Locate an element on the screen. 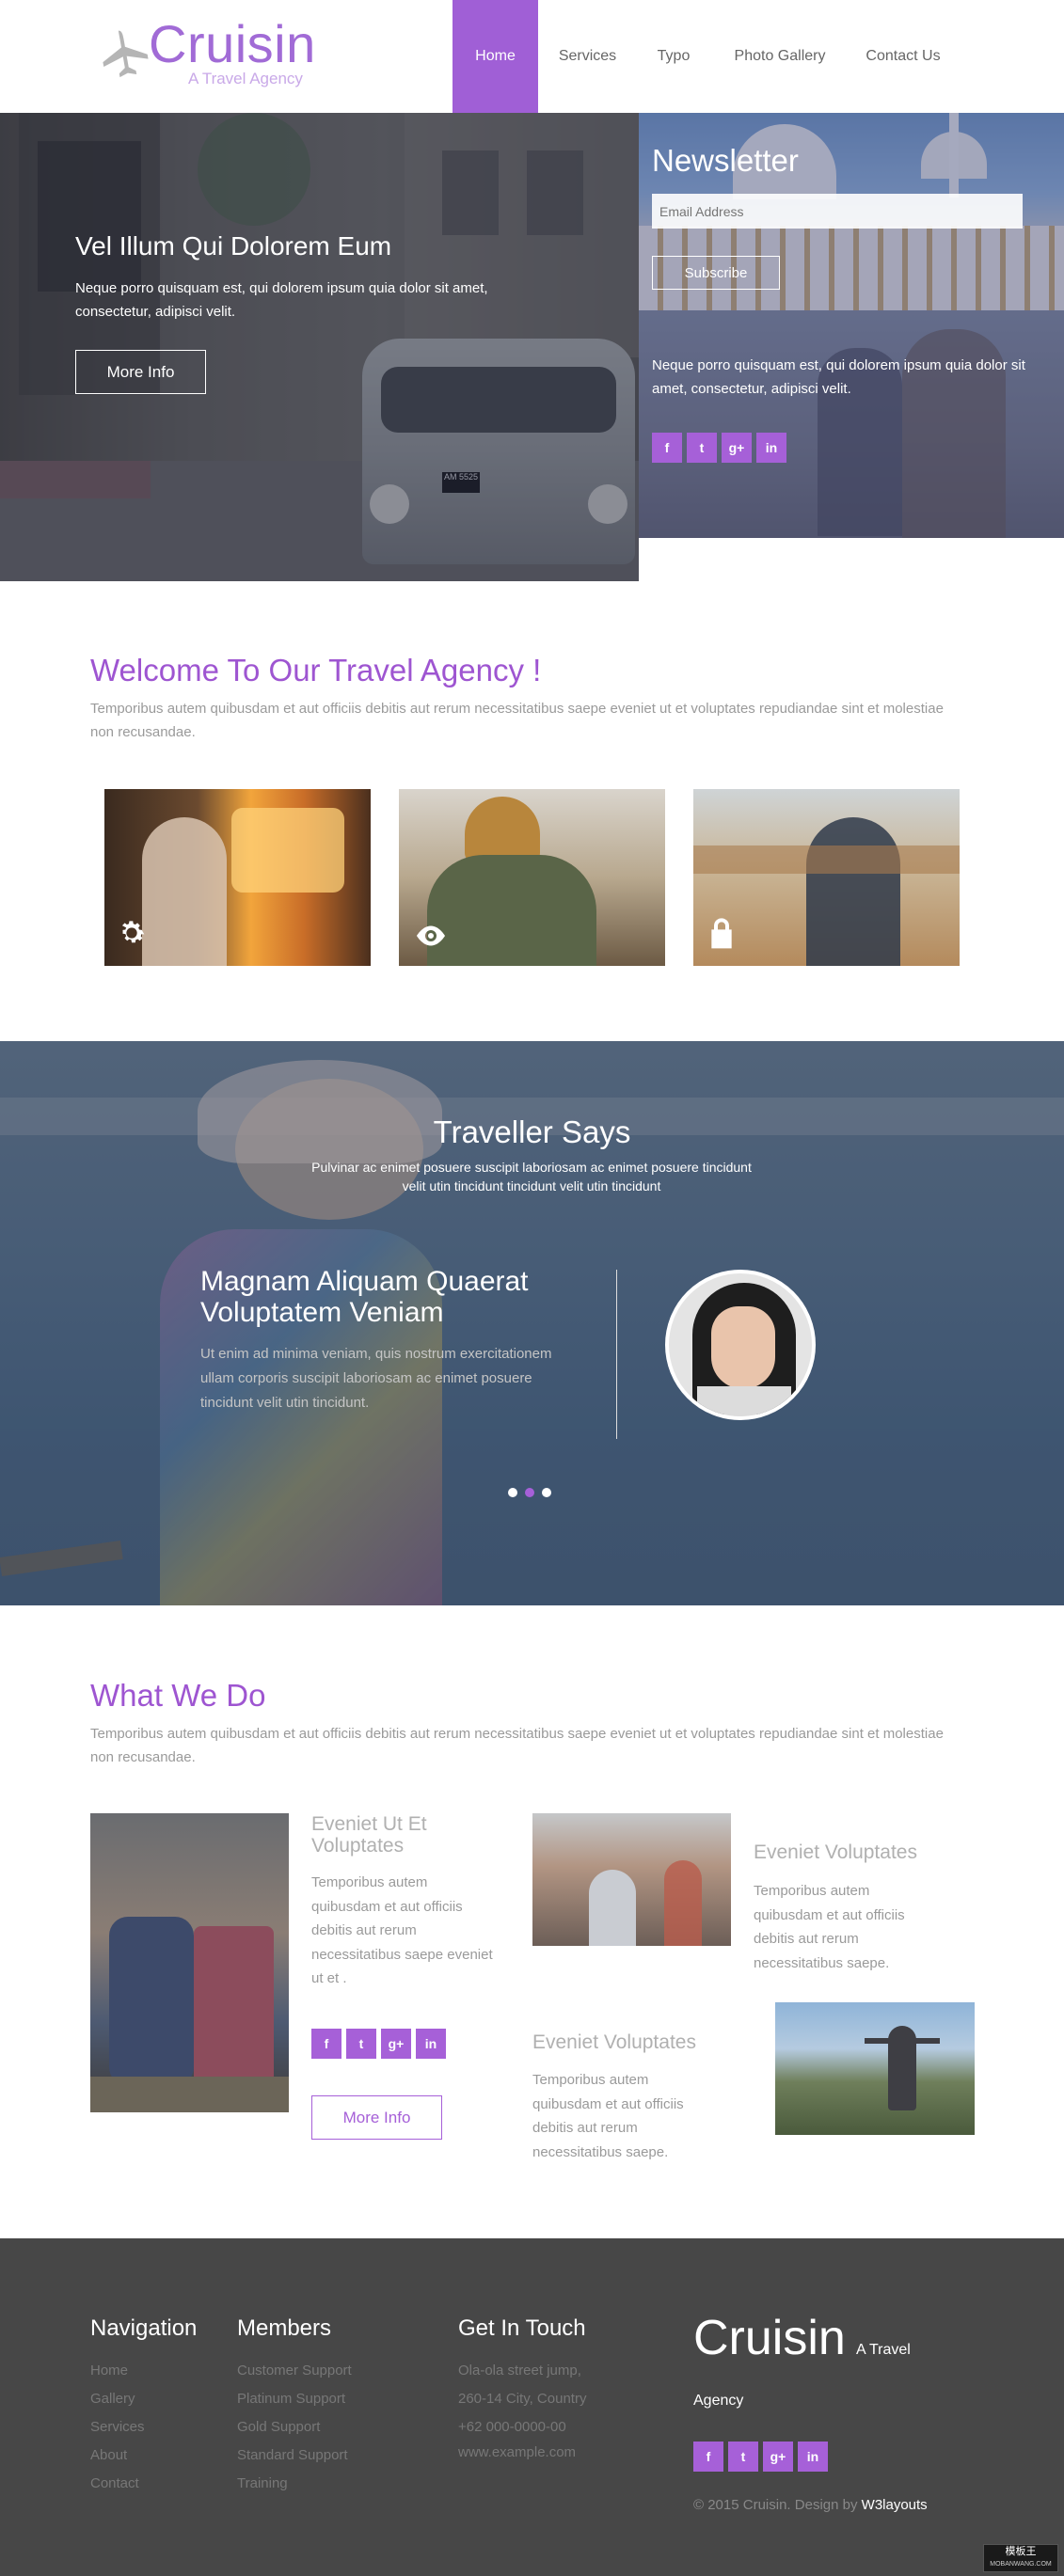 Image resolution: width=1064 pixels, height=2576 pixels. airplane-icon is located at coordinates (126, 54).